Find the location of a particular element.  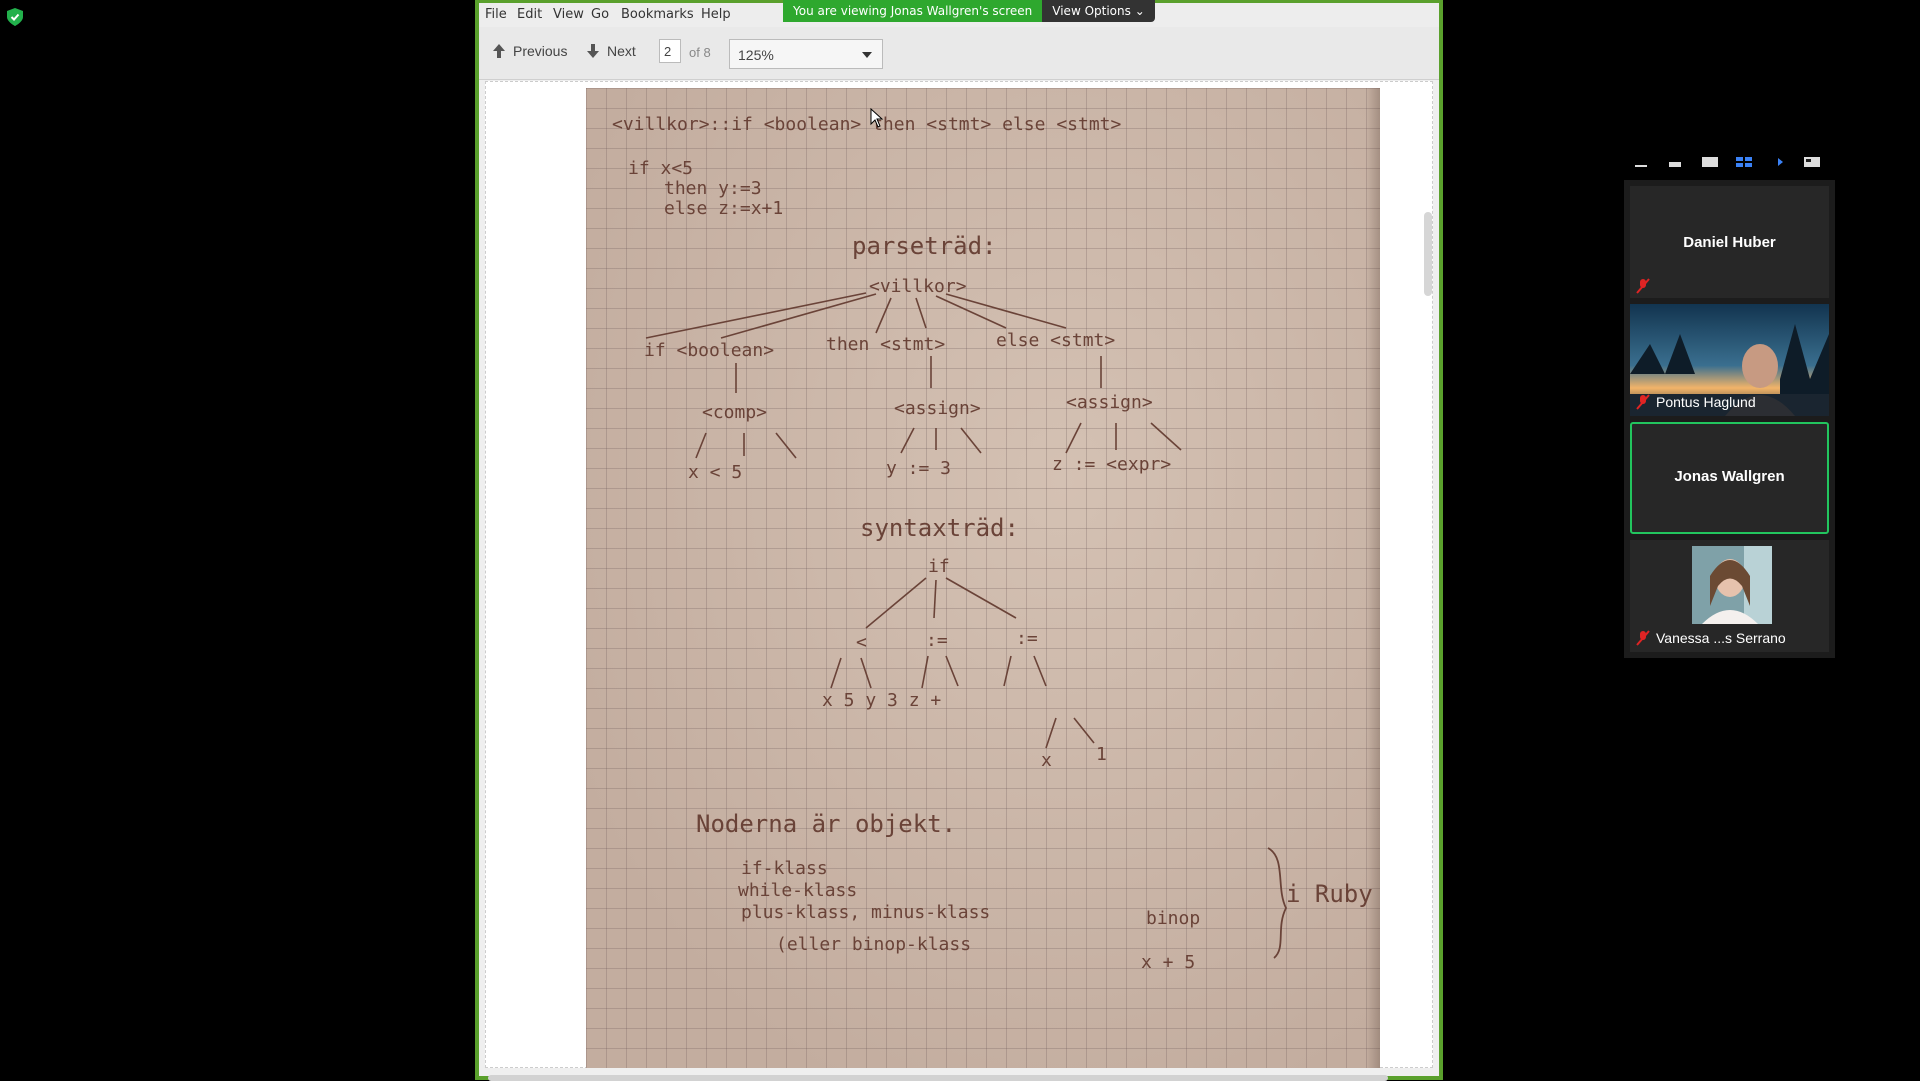

participant-status is located at coordinates (1643, 286).